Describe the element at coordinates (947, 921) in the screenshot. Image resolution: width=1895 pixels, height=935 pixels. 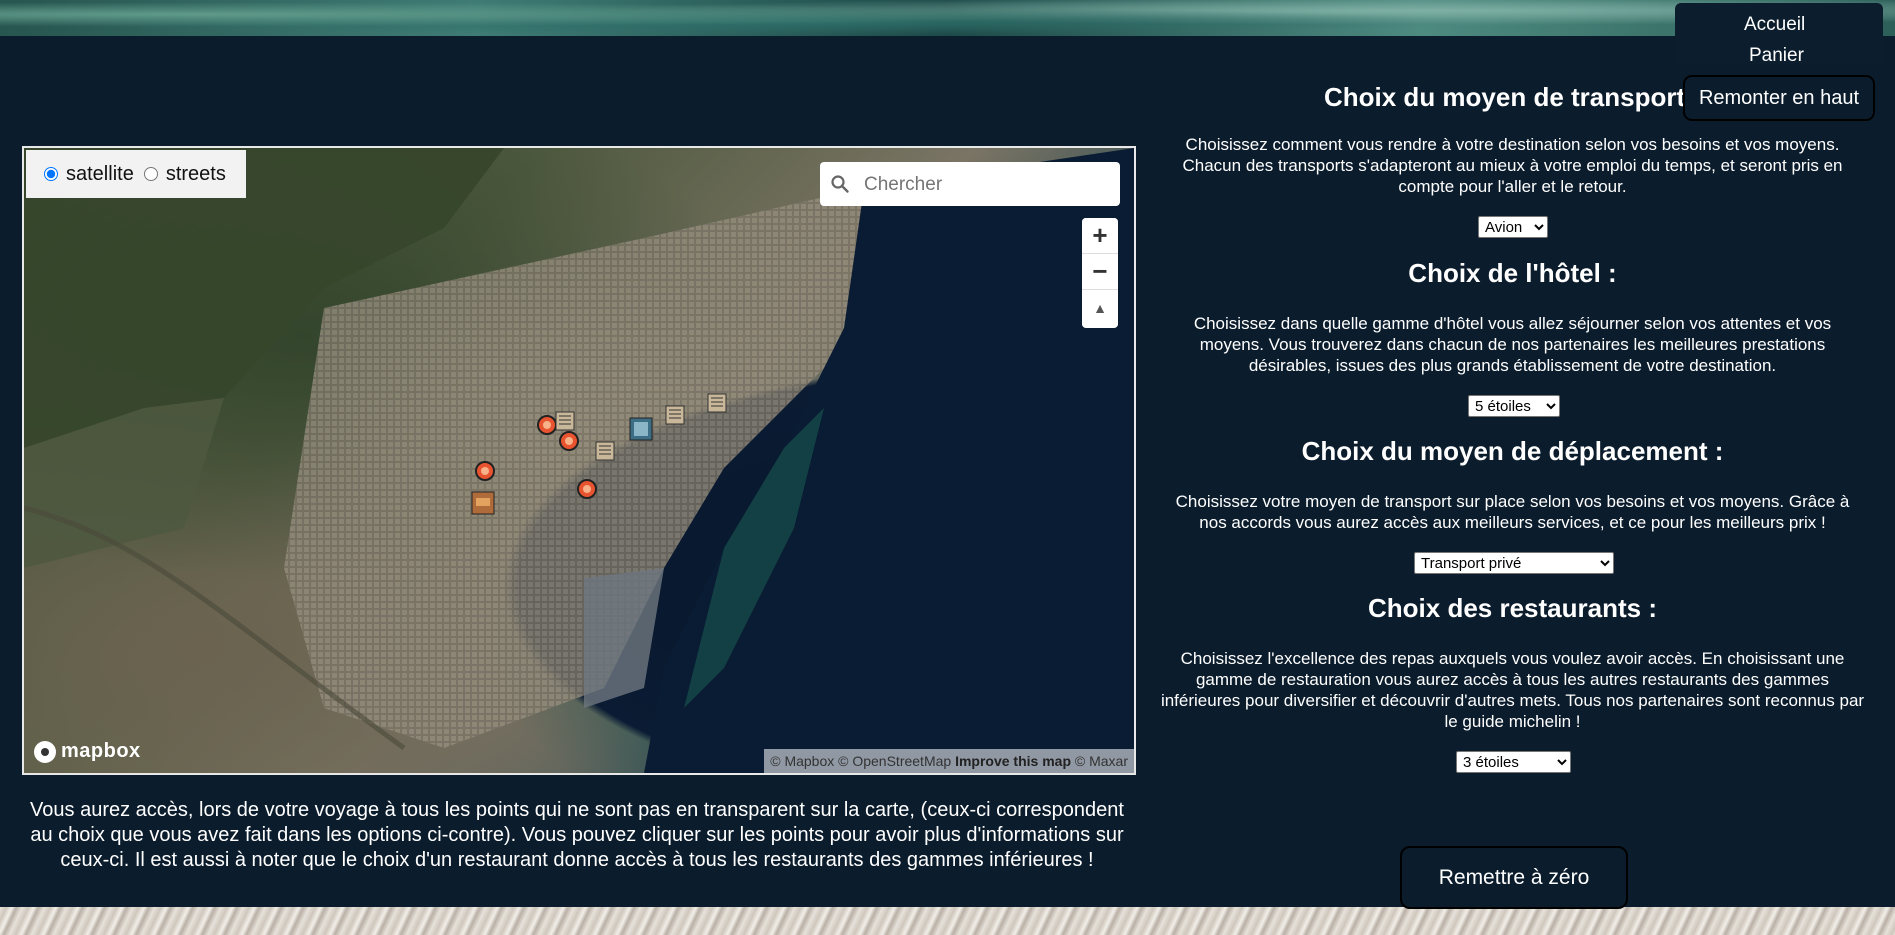
I see `background-image-bottom` at that location.